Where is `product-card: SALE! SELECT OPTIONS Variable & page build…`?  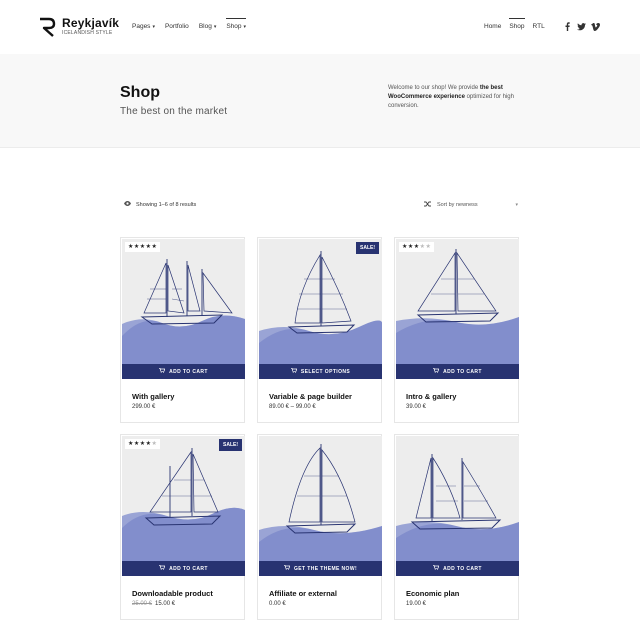 product-card: SALE! SELECT OPTIONS Variable & page build… is located at coordinates (319, 330).